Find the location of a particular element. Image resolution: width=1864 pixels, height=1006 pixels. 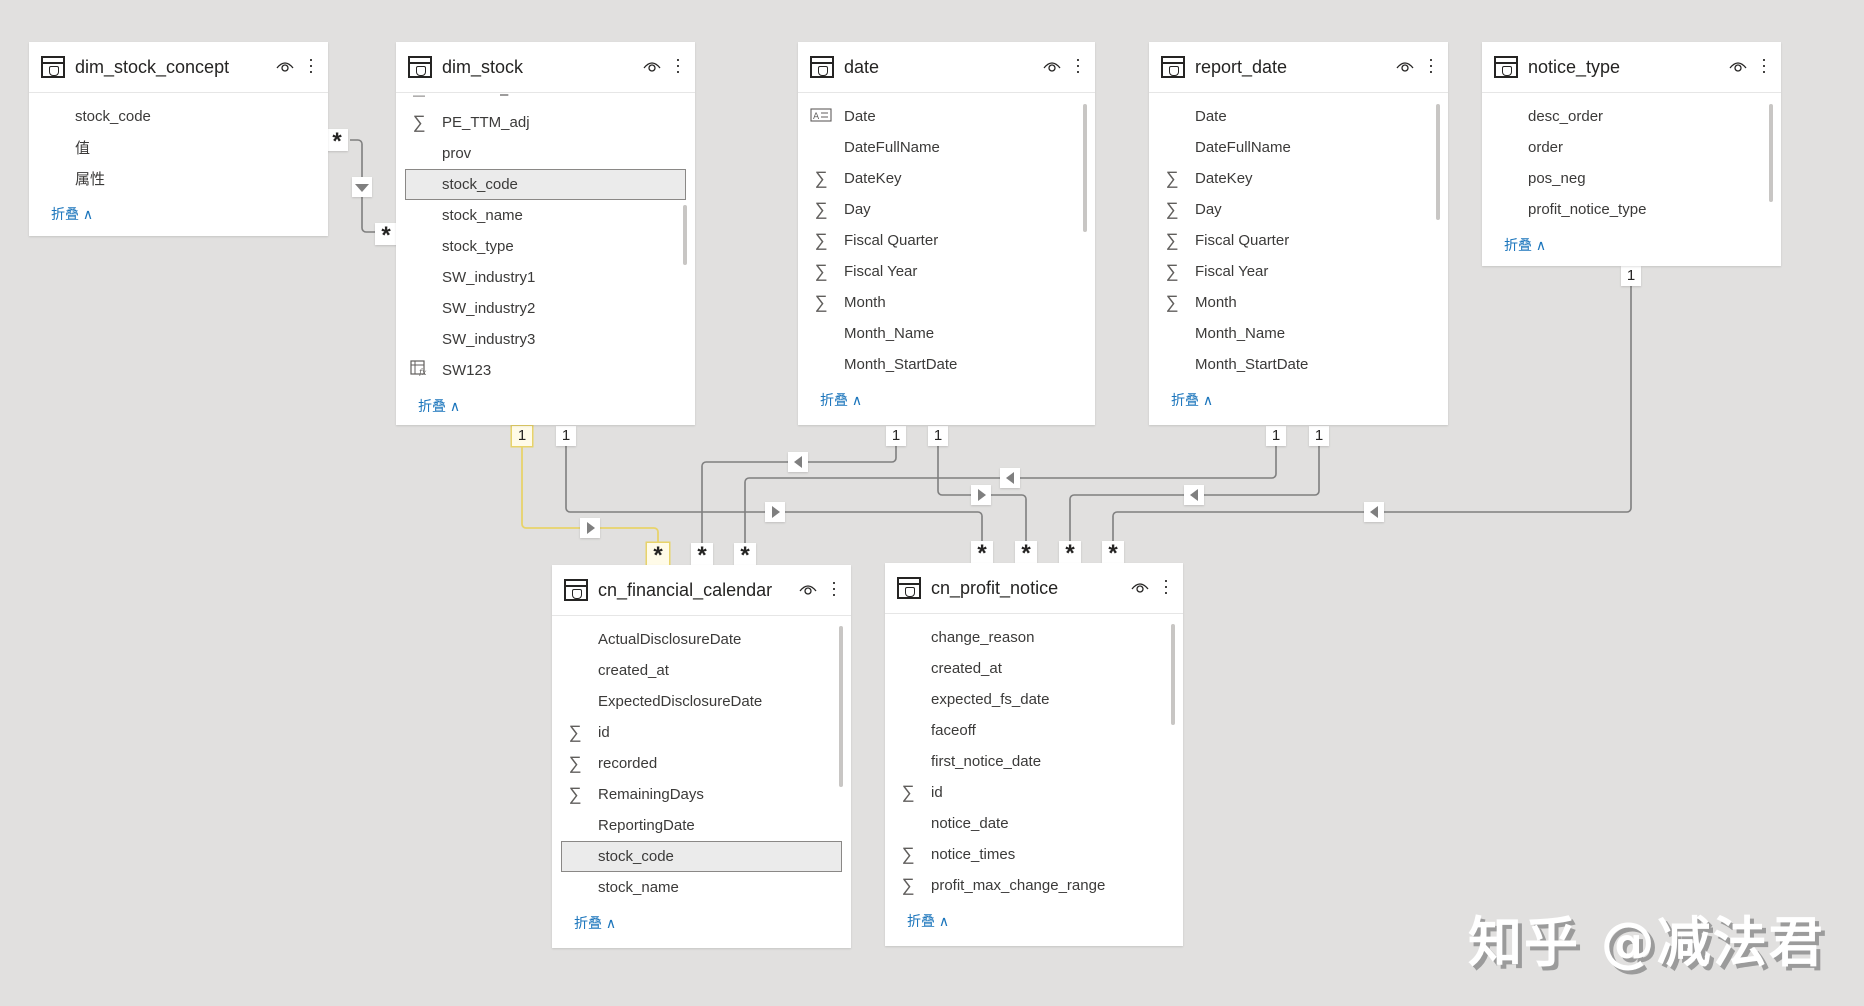

table-card-dim-stock-concept: dim_stock_concept · · · stock_code 值属性 折叠 ∧ is located at coordinates (178, 139).